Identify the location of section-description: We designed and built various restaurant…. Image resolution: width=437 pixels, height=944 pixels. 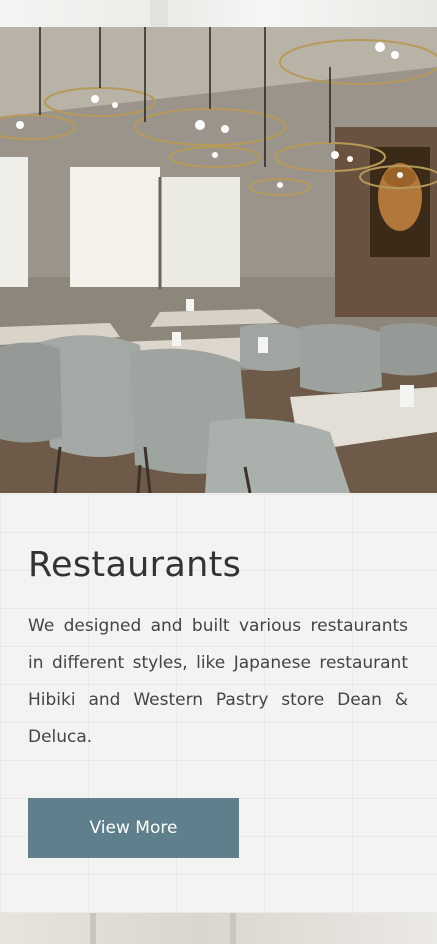
(218, 681).